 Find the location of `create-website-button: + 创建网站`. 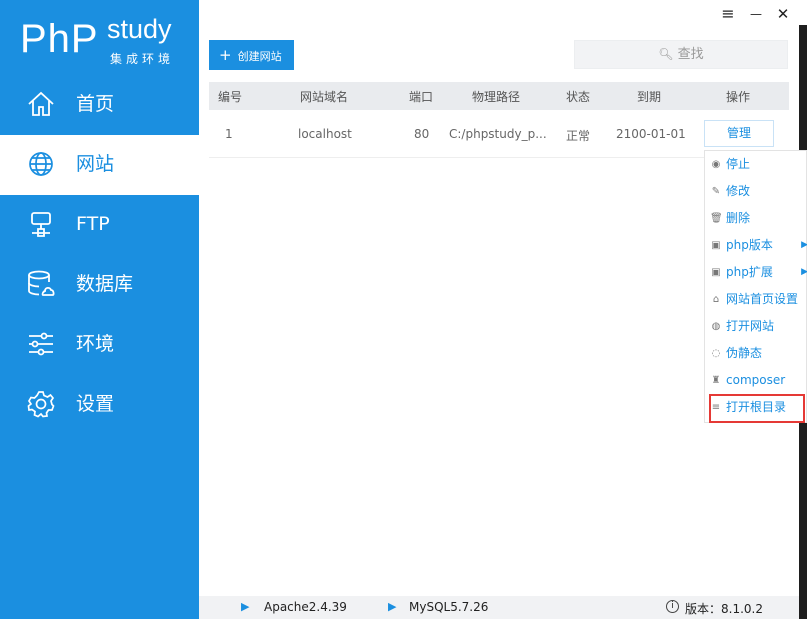

create-website-button: + 创建网站 is located at coordinates (251, 55).